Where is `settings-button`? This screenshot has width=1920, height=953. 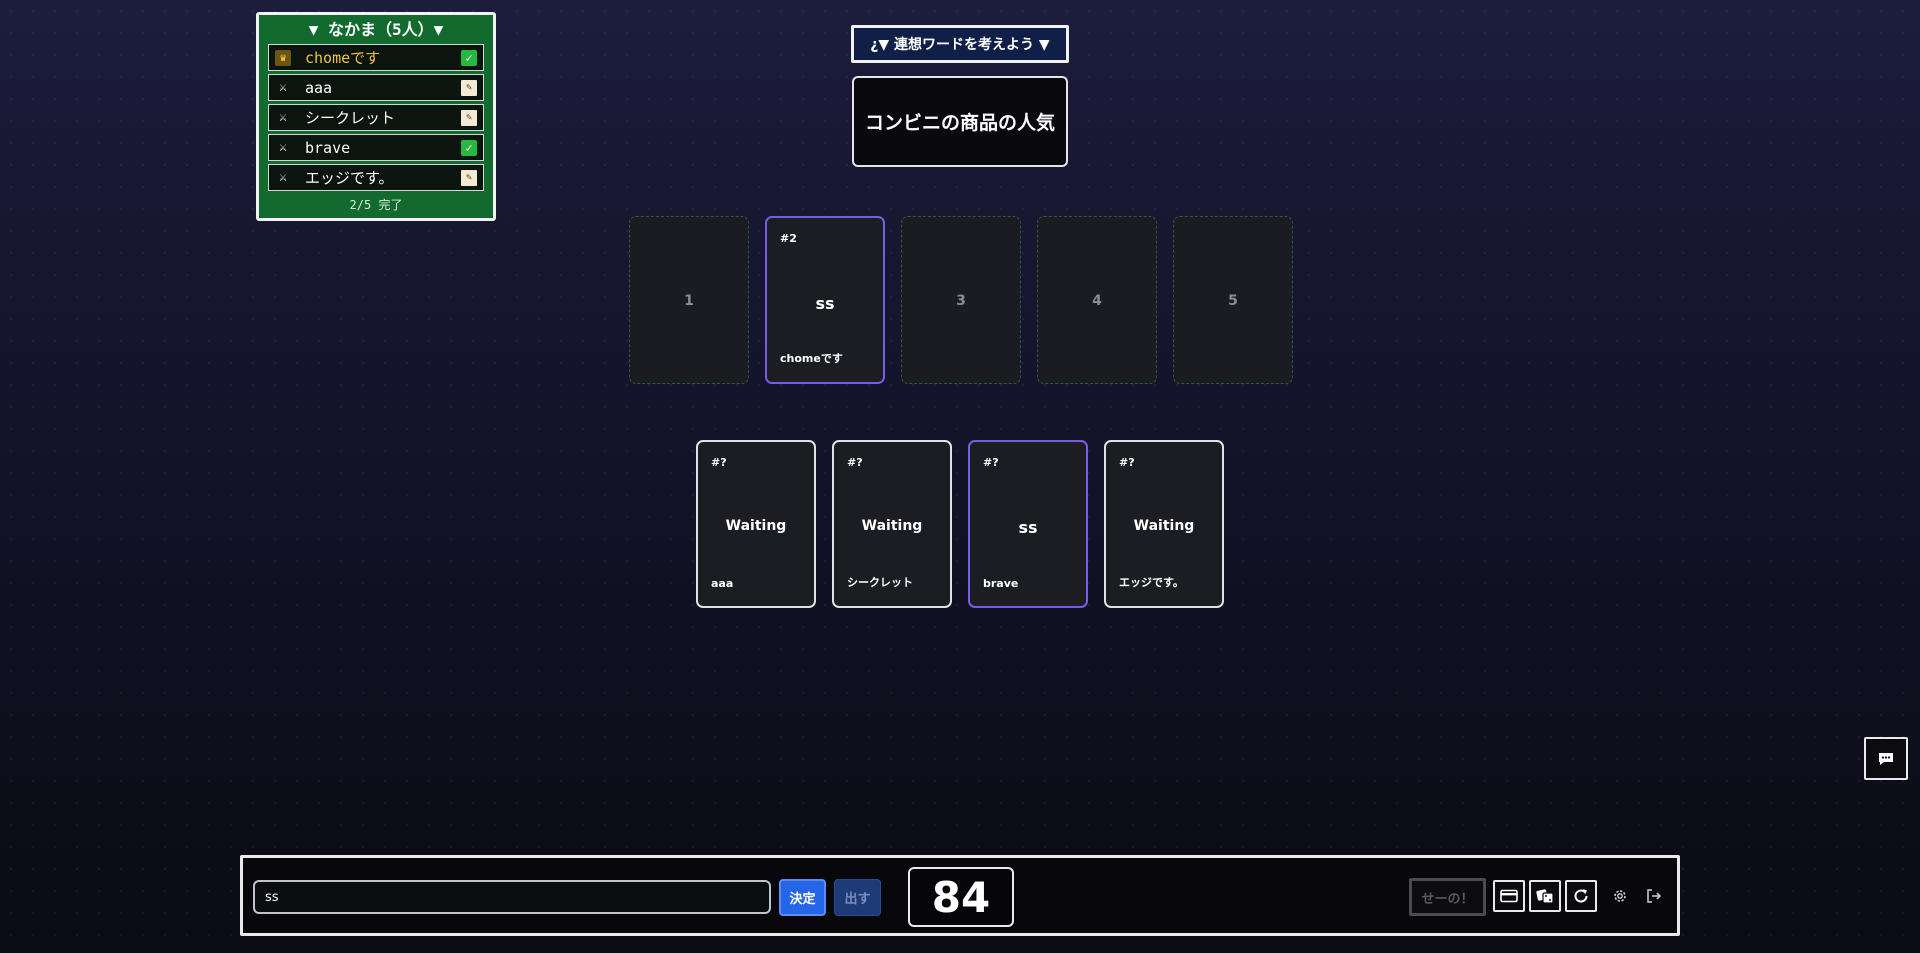
settings-button is located at coordinates (1620, 896).